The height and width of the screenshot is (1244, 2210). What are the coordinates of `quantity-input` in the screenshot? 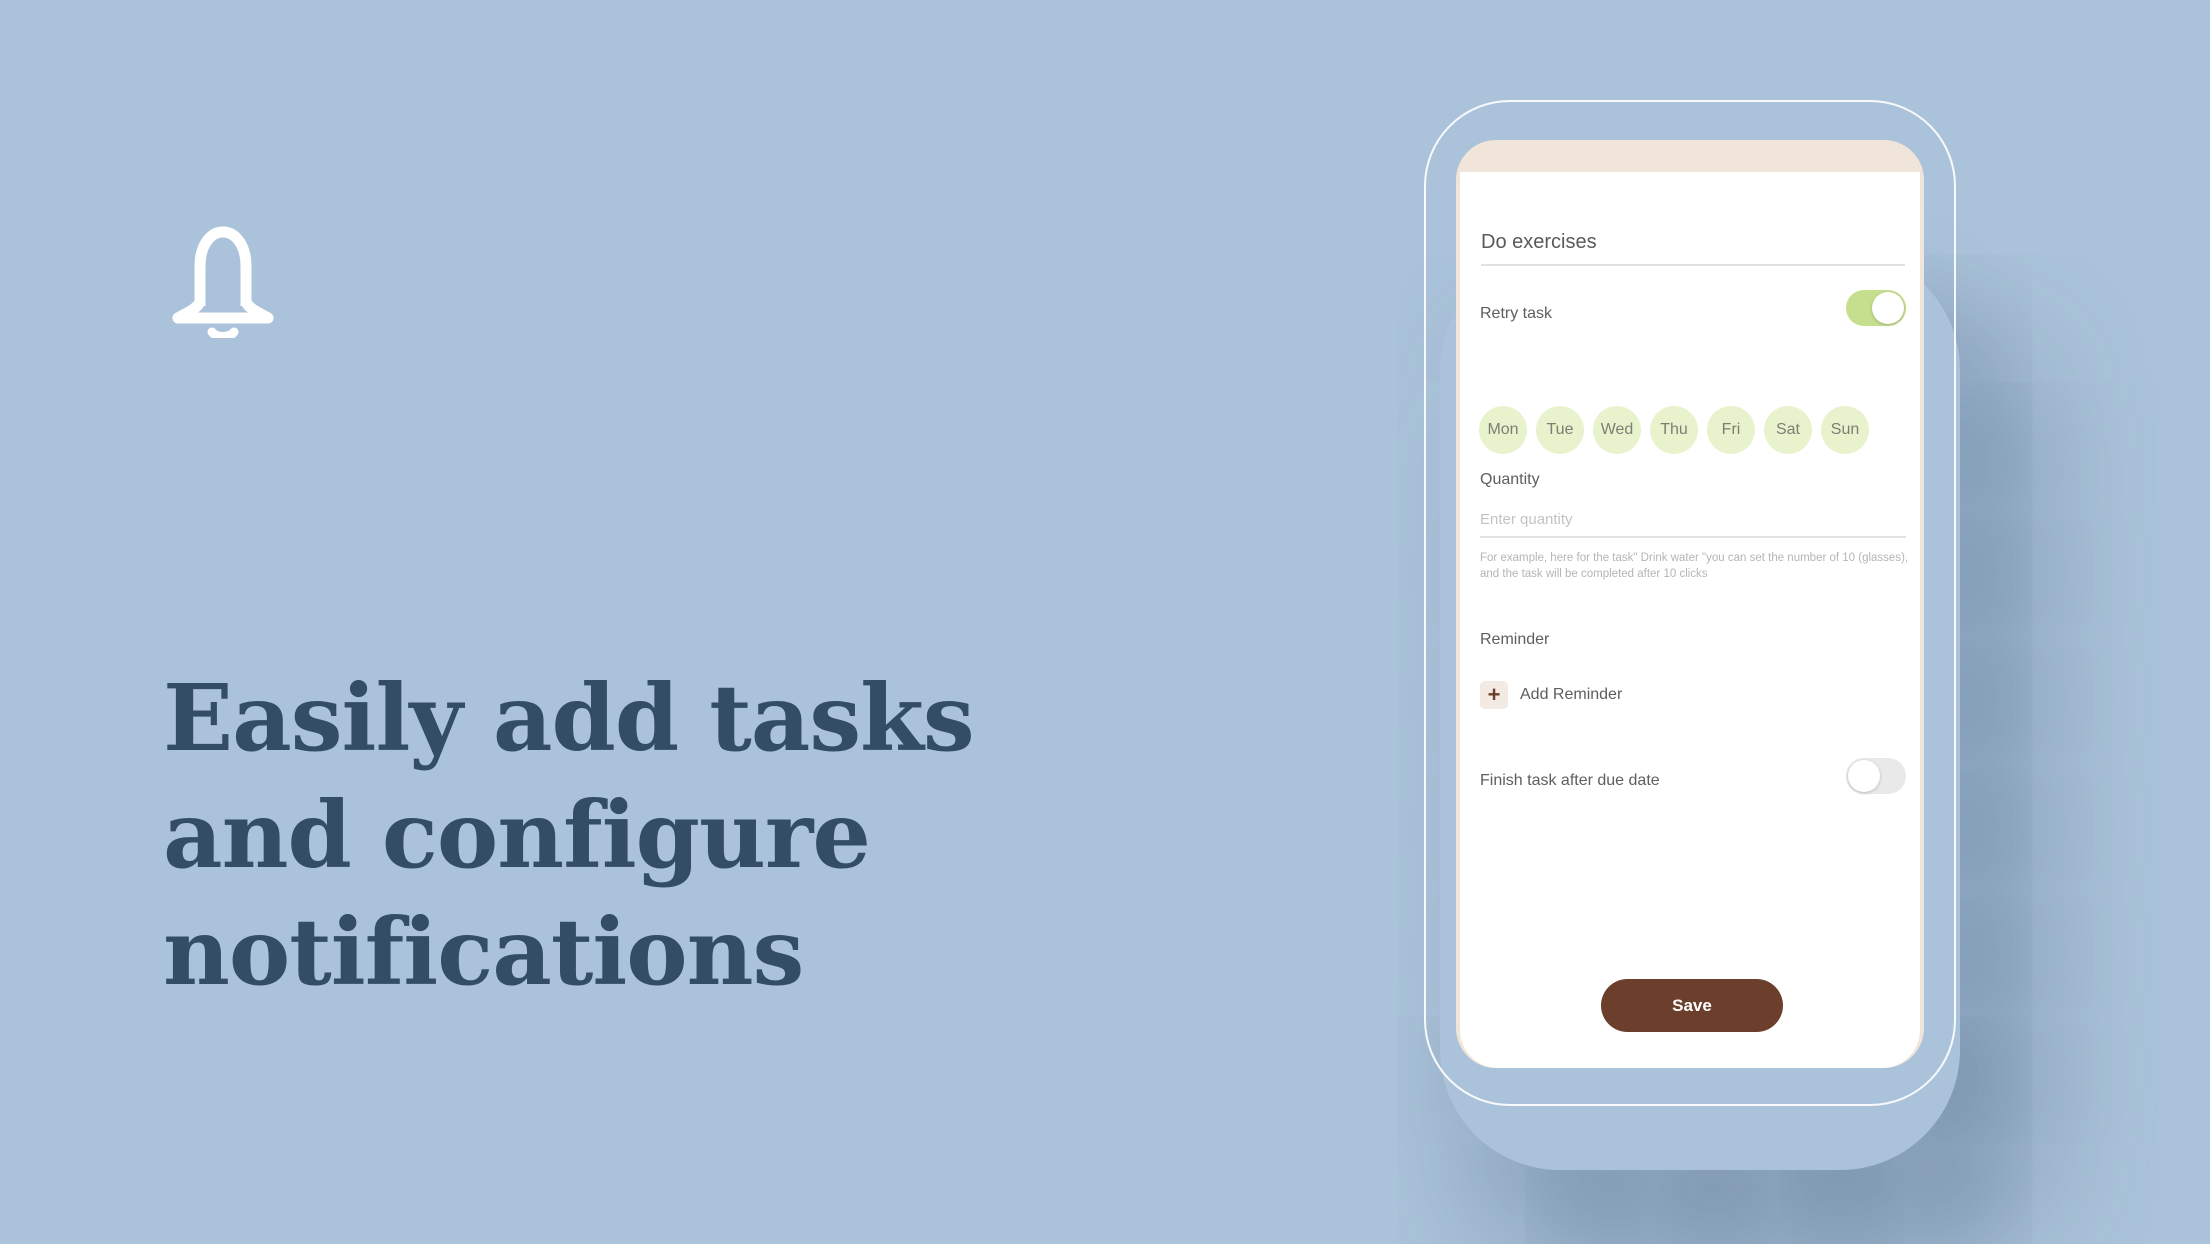 It's located at (1693, 520).